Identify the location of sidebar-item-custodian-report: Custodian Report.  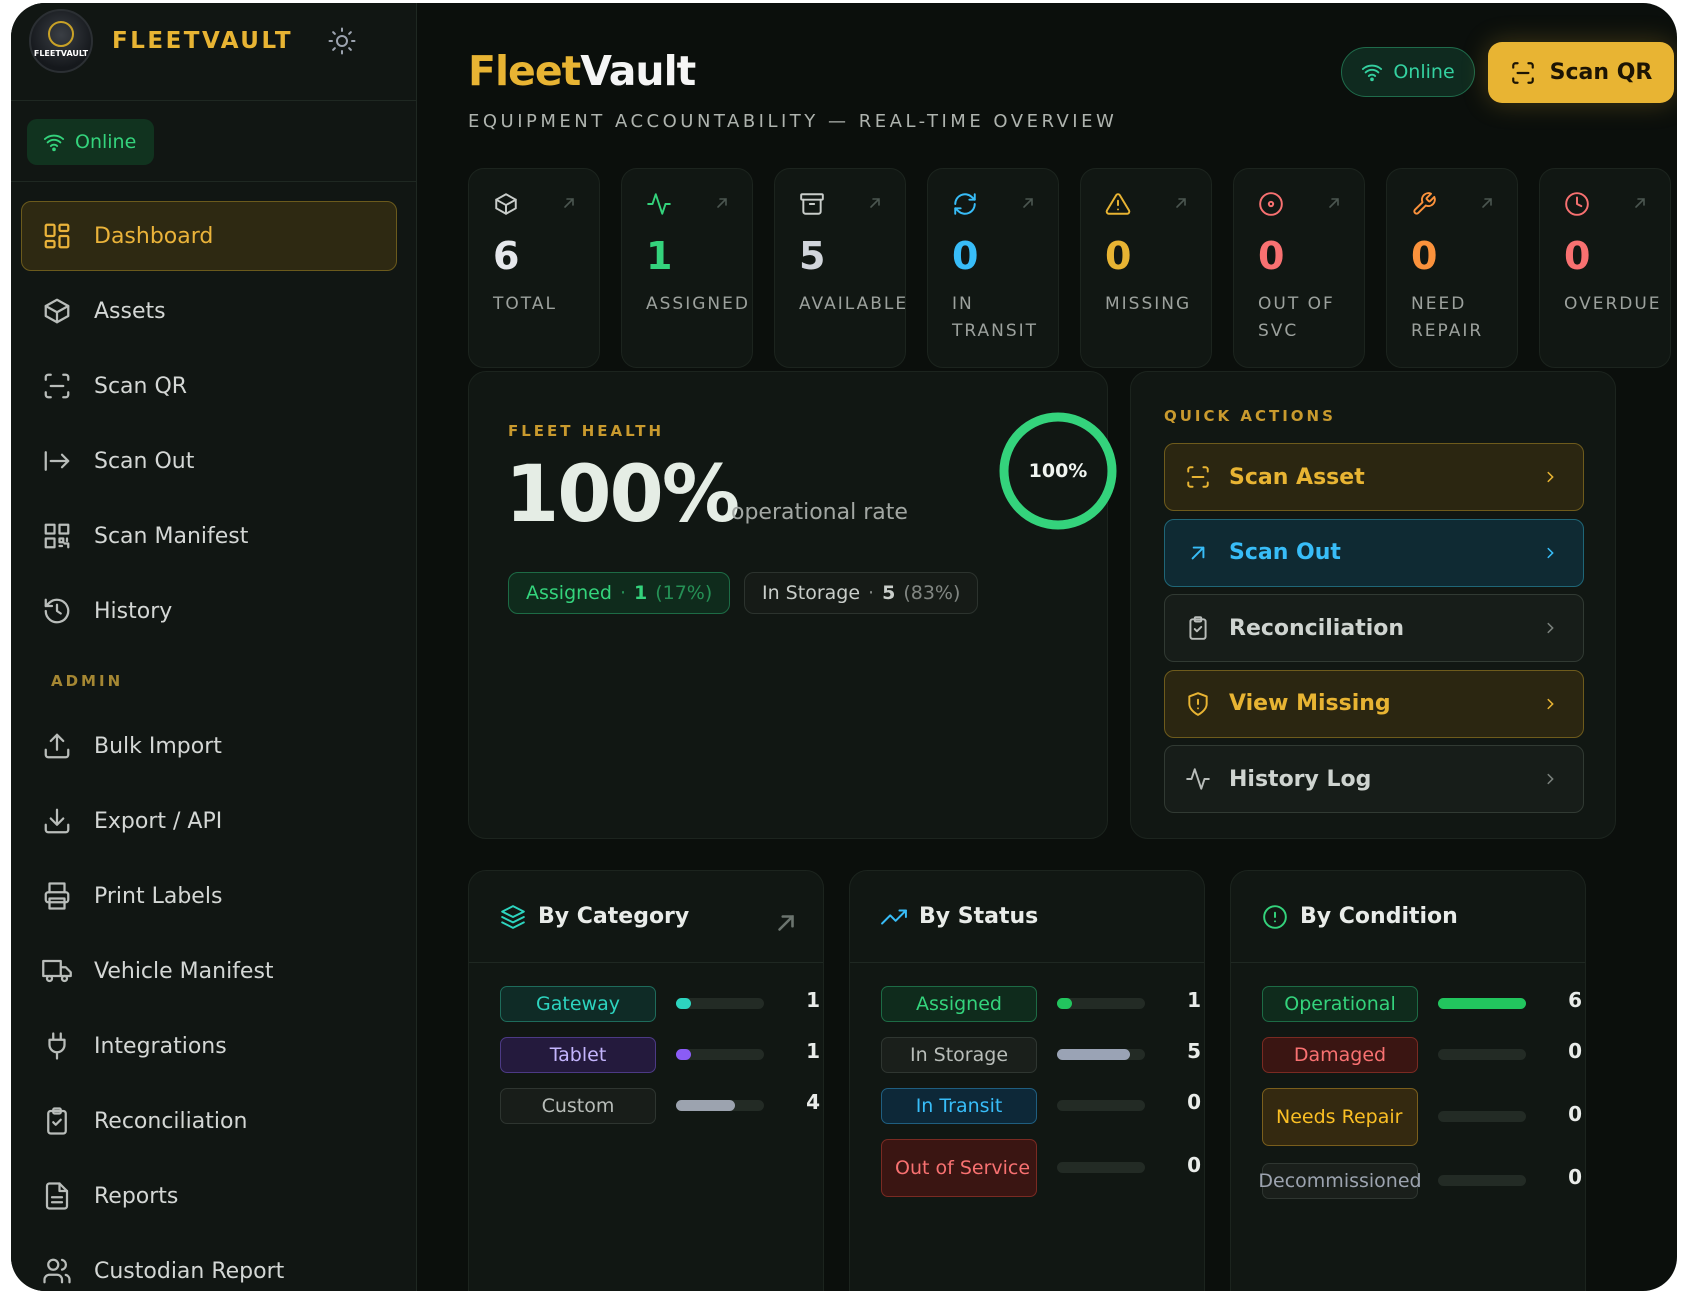
(209, 1263).